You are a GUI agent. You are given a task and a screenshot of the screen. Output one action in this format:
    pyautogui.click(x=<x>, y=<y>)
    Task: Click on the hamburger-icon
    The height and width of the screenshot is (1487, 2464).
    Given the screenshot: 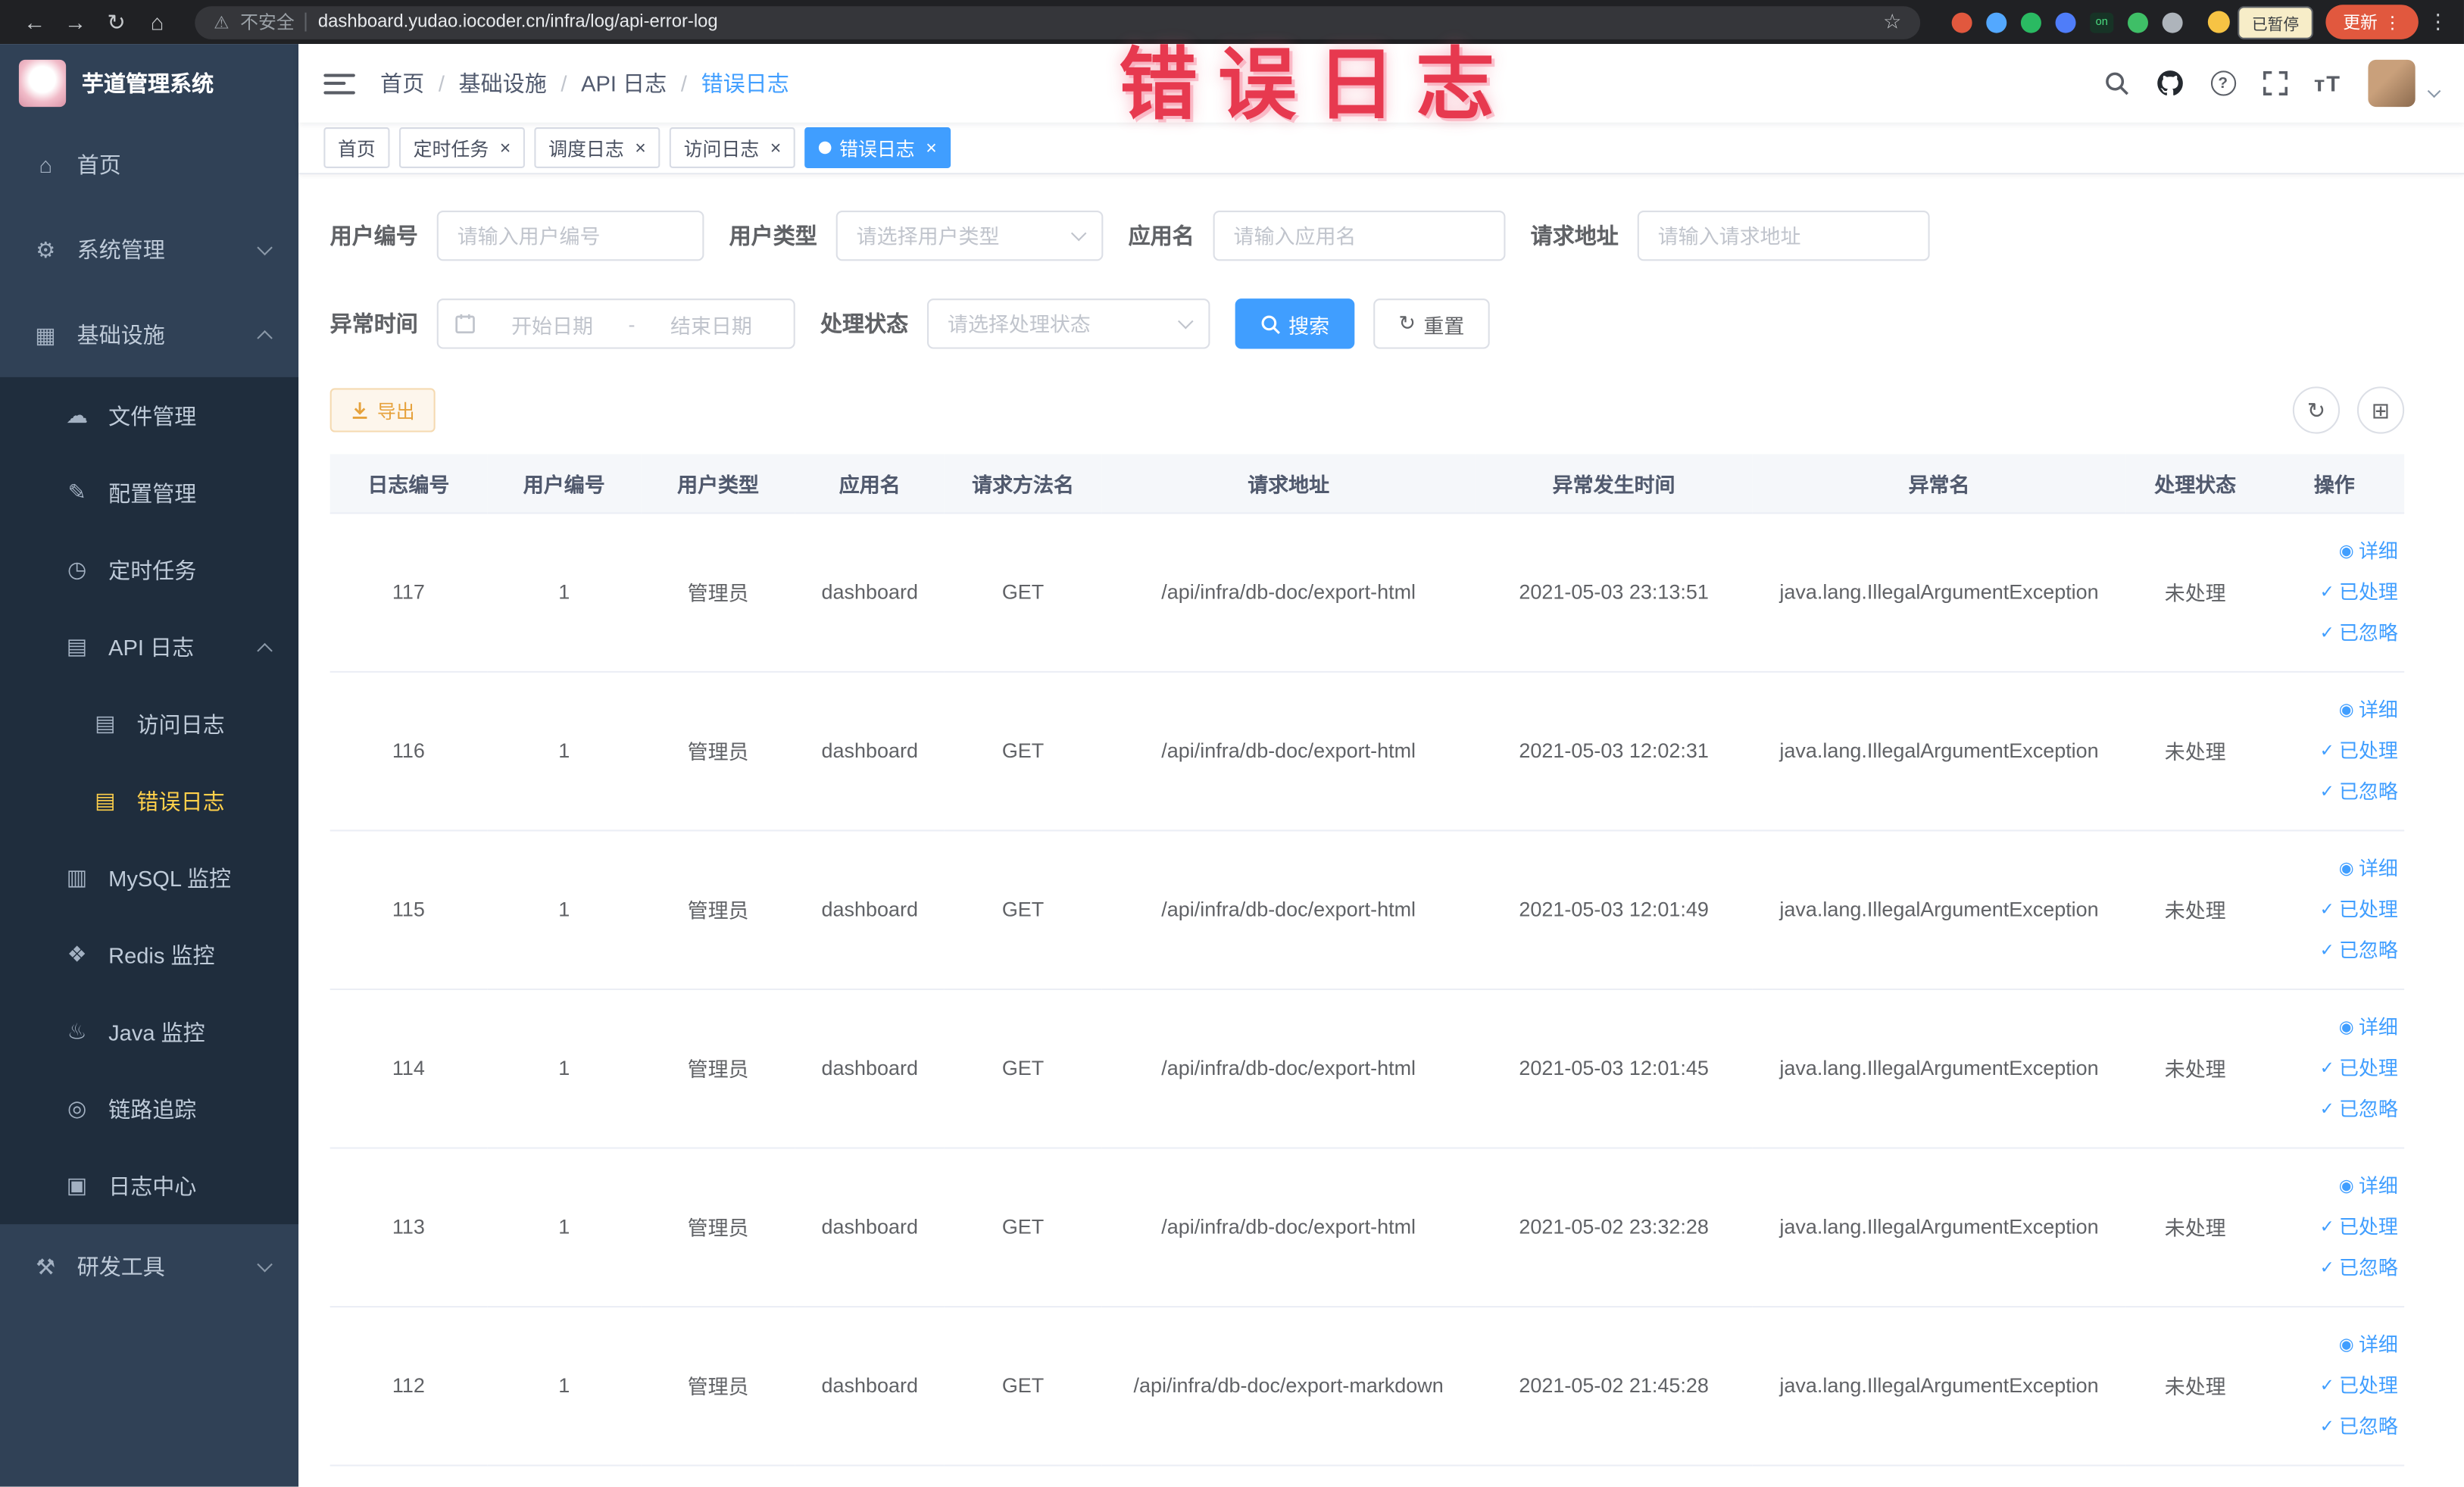 What is the action you would take?
    pyautogui.click(x=339, y=82)
    